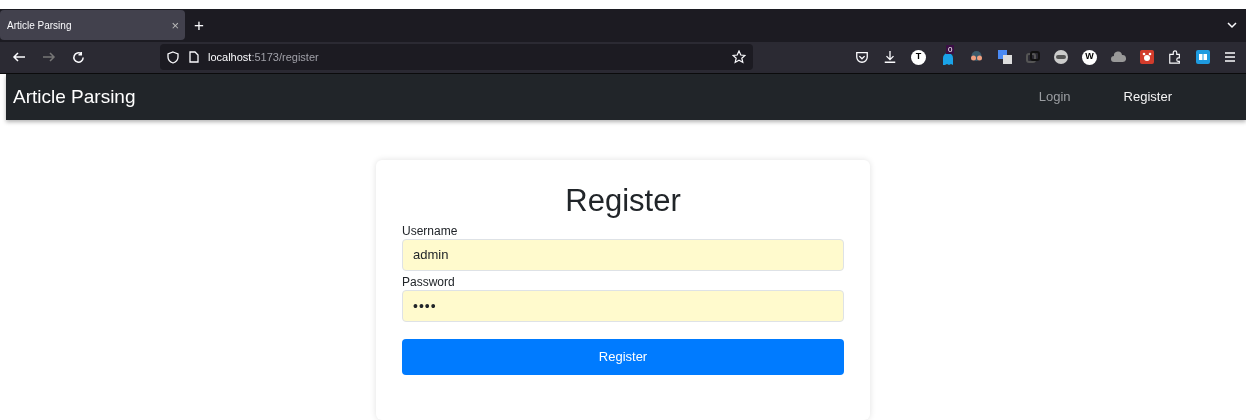 Image resolution: width=1246 pixels, height=420 pixels. Describe the element at coordinates (1147, 97) in the screenshot. I see `nav-link: Register` at that location.